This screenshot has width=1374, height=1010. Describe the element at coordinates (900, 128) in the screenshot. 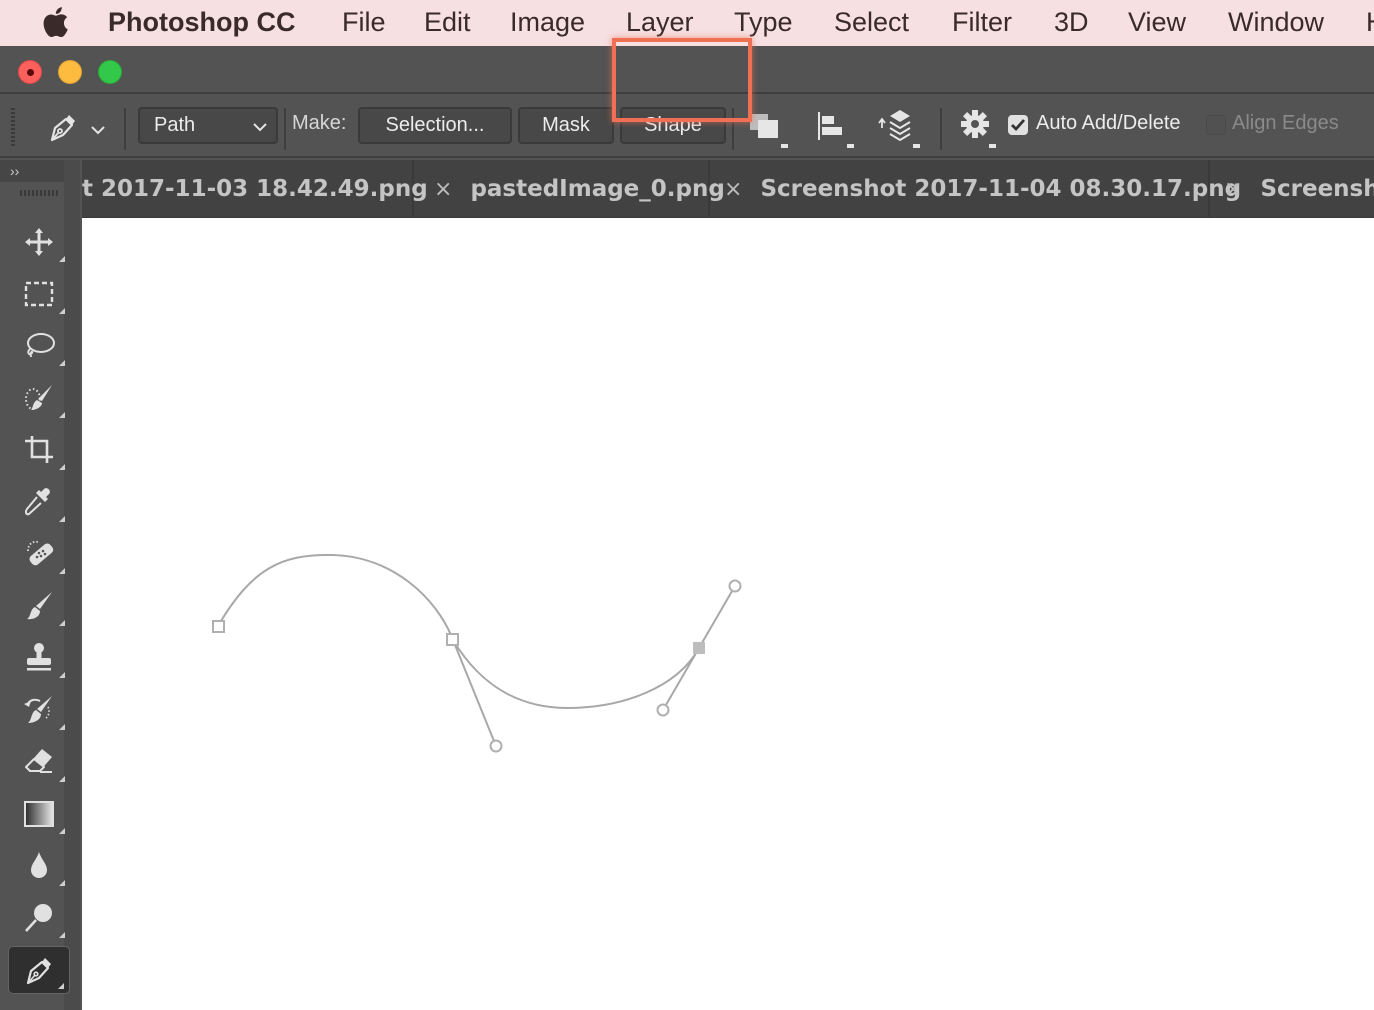

I see `path-arrangement-button` at that location.